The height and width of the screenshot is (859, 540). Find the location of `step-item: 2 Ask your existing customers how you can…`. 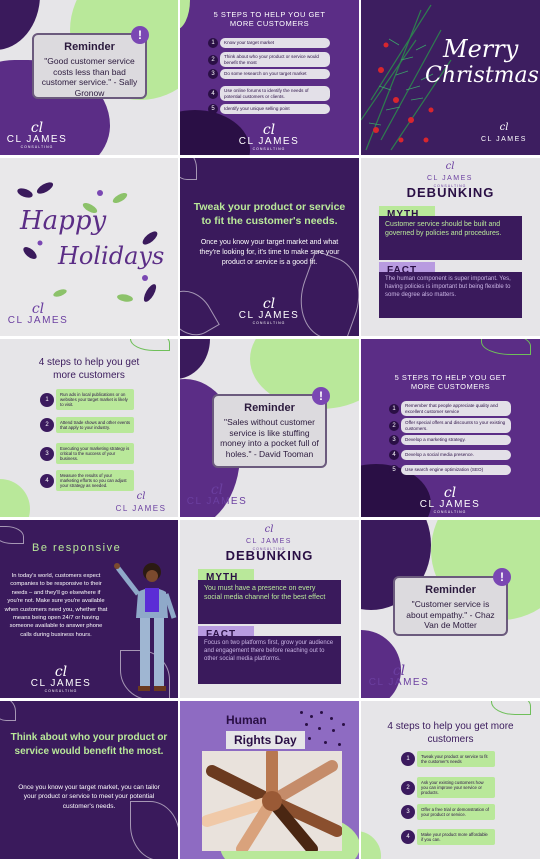

step-item: 2 Ask your existing customers how you can… is located at coordinates (448, 788).